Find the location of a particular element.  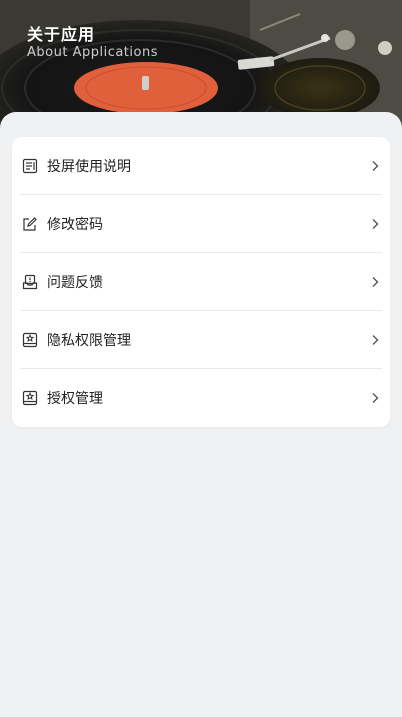

menu-item-feedback: 问题反馈 is located at coordinates (201, 282).